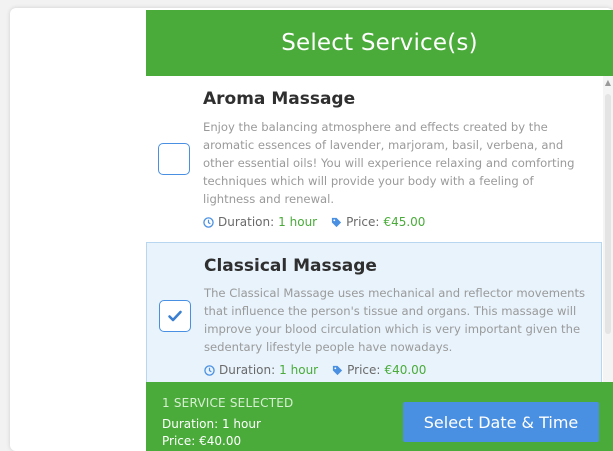  I want to click on service-checkbox, so click(174, 159).